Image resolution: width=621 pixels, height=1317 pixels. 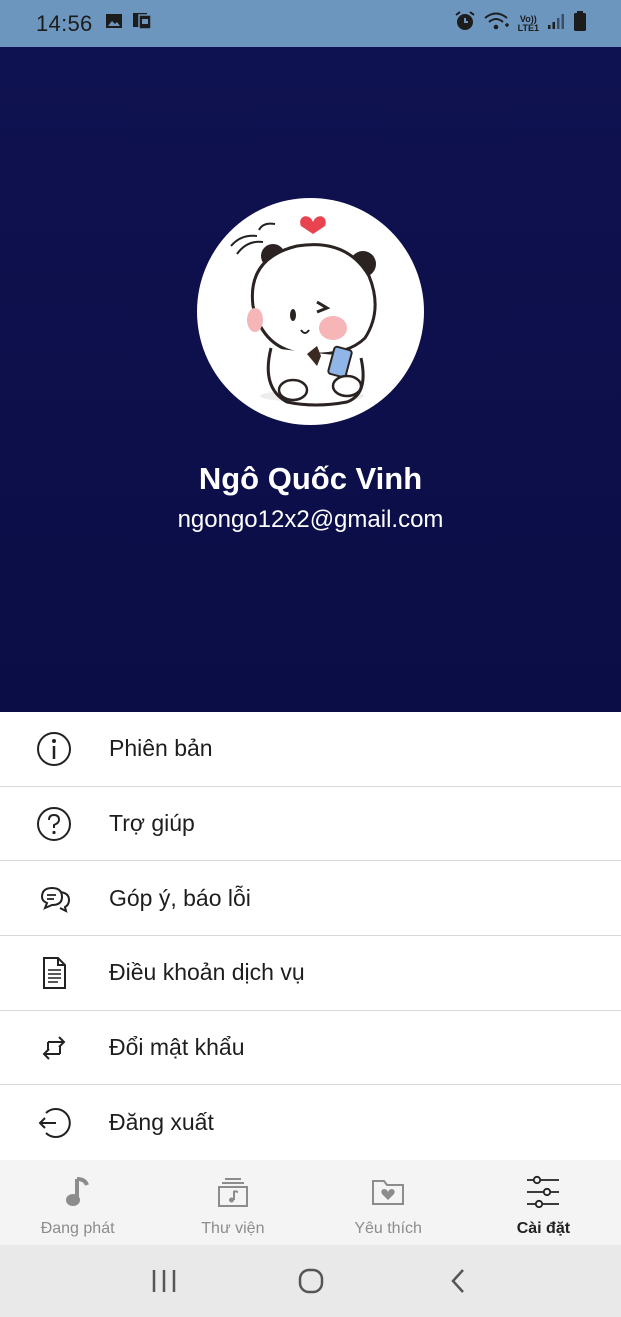 I want to click on menu-label-change-password: Đổi mật khẩu, so click(x=177, y=1047).